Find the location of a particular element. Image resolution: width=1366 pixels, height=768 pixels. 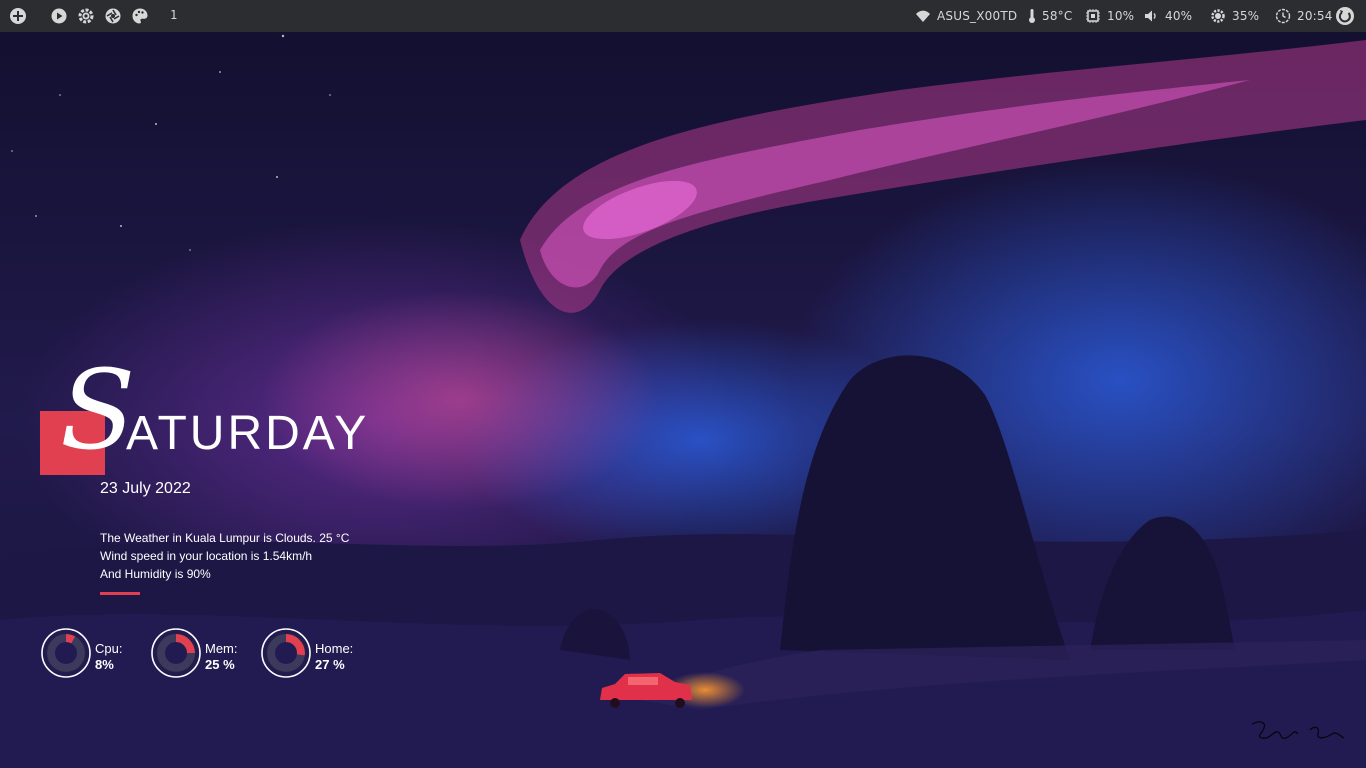

wifi-icon is located at coordinates (923, 16).